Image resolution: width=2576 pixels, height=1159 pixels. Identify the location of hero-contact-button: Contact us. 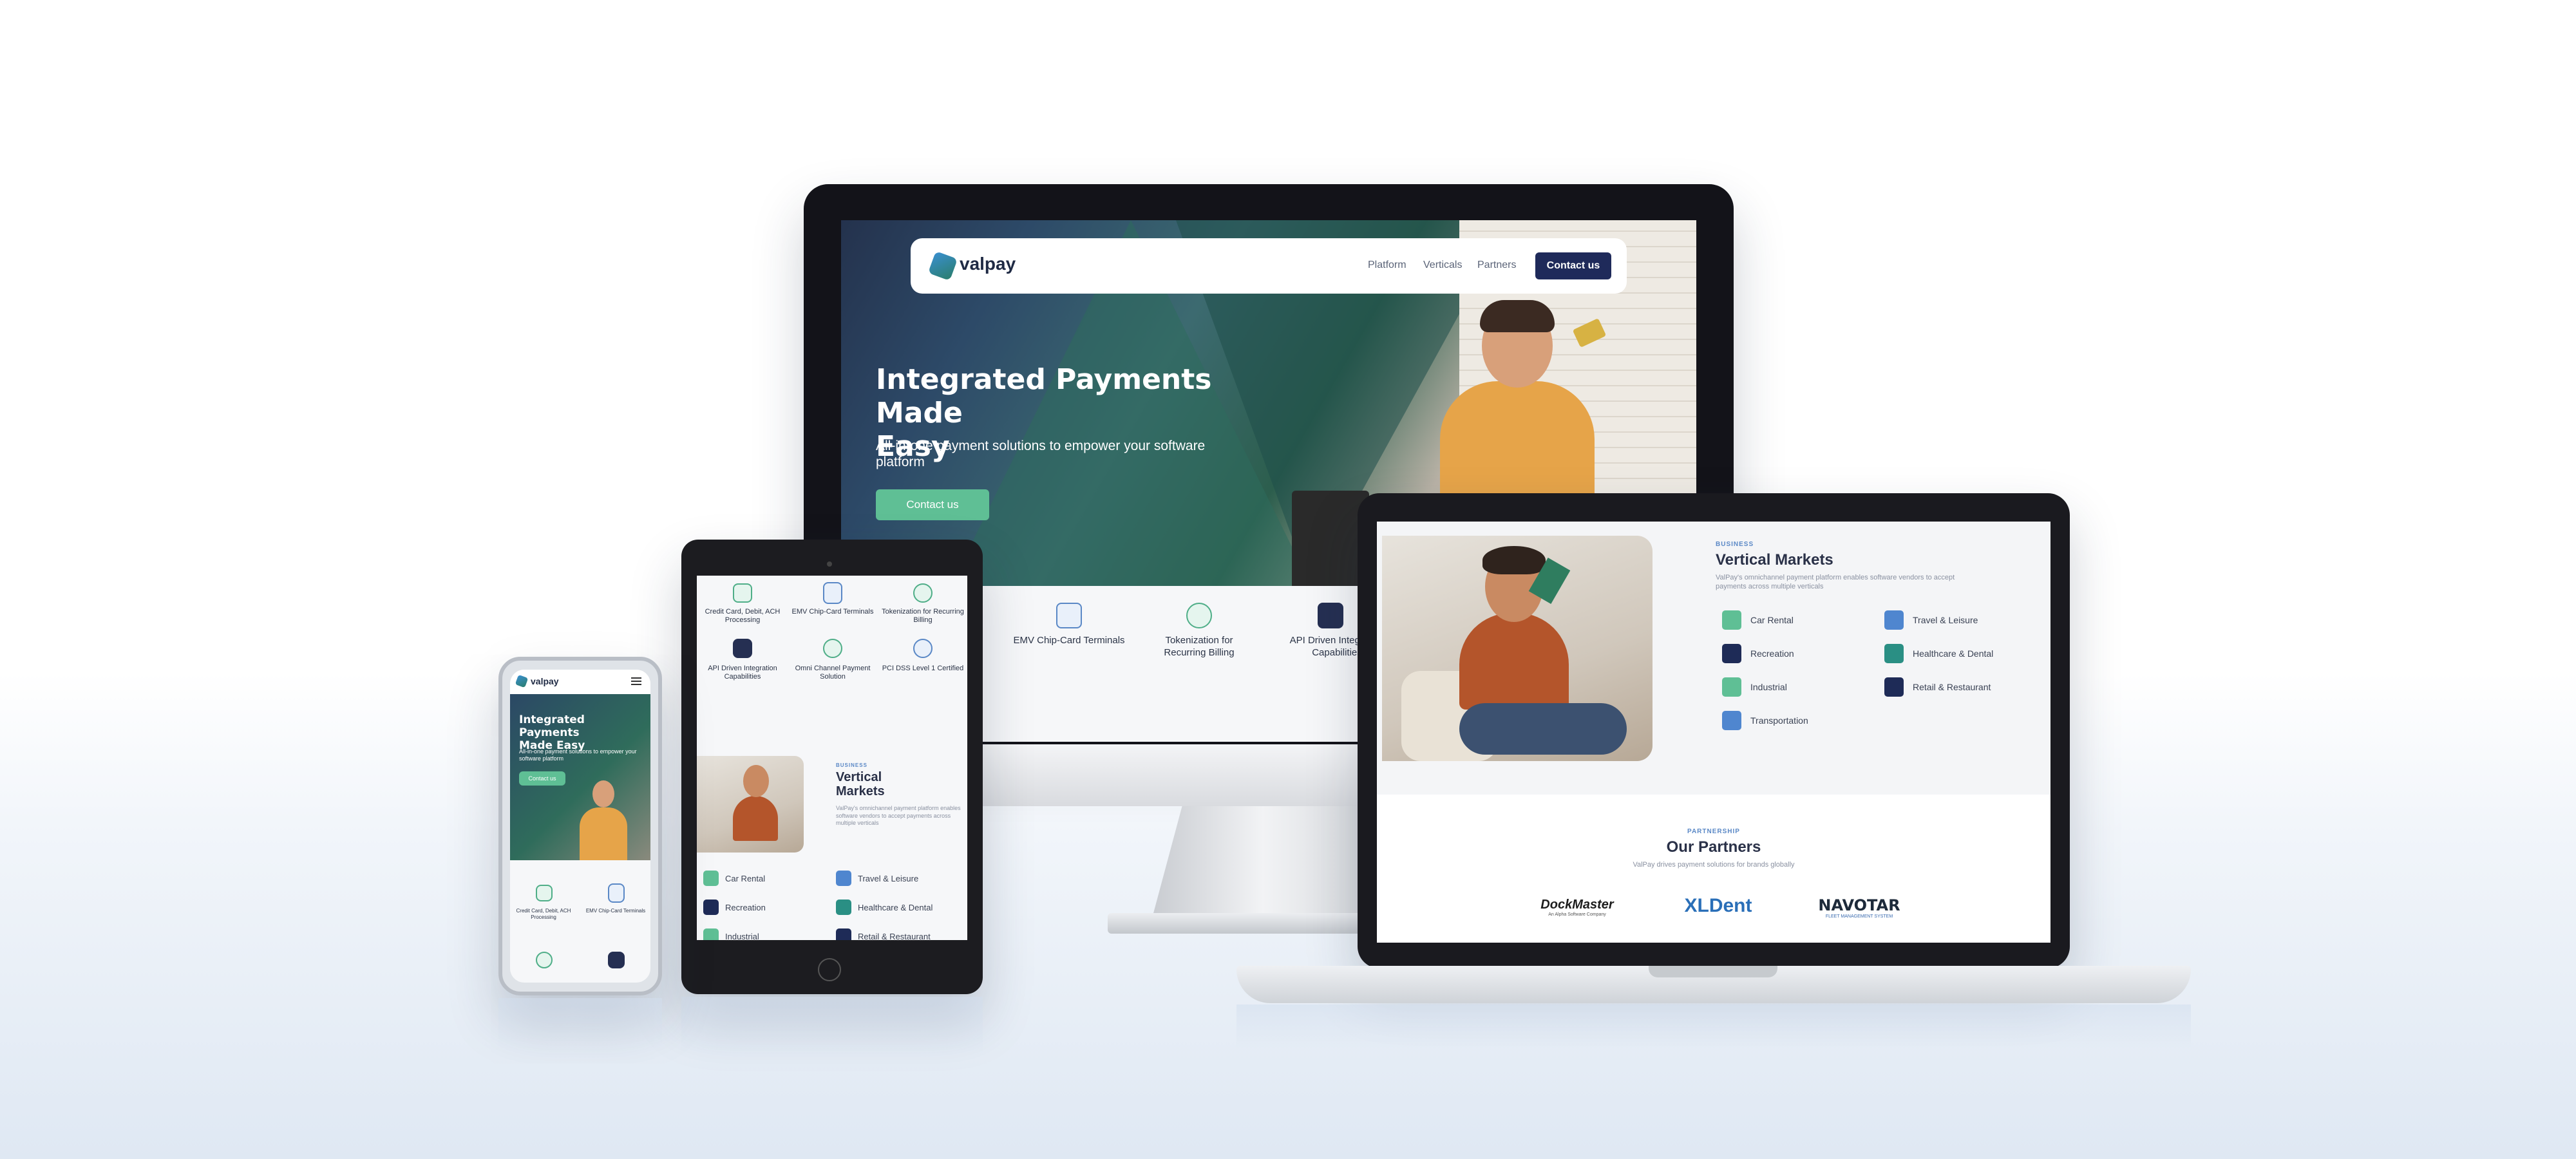
(933, 504).